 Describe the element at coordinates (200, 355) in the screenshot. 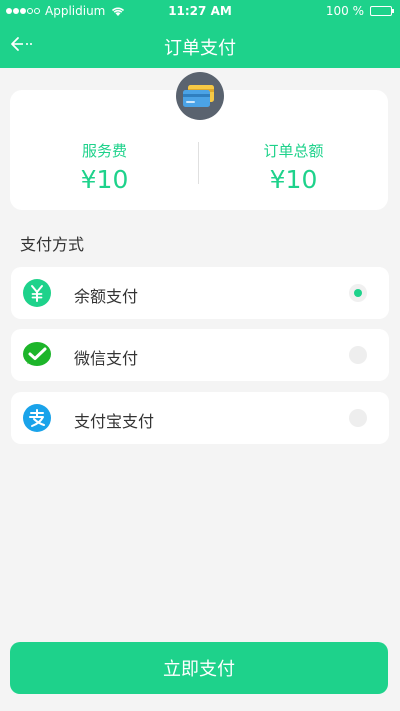

I see `payment-method-wechat: 微信支付` at that location.